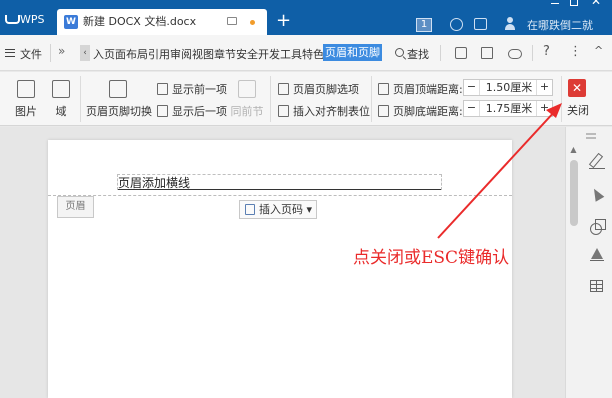  Describe the element at coordinates (61, 111) in the screenshot. I see `field-label: 域` at that location.